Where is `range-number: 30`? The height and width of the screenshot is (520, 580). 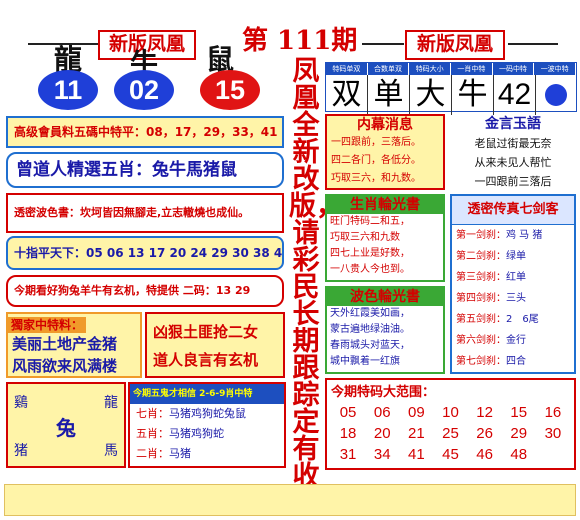 range-number: 30 is located at coordinates (553, 433).